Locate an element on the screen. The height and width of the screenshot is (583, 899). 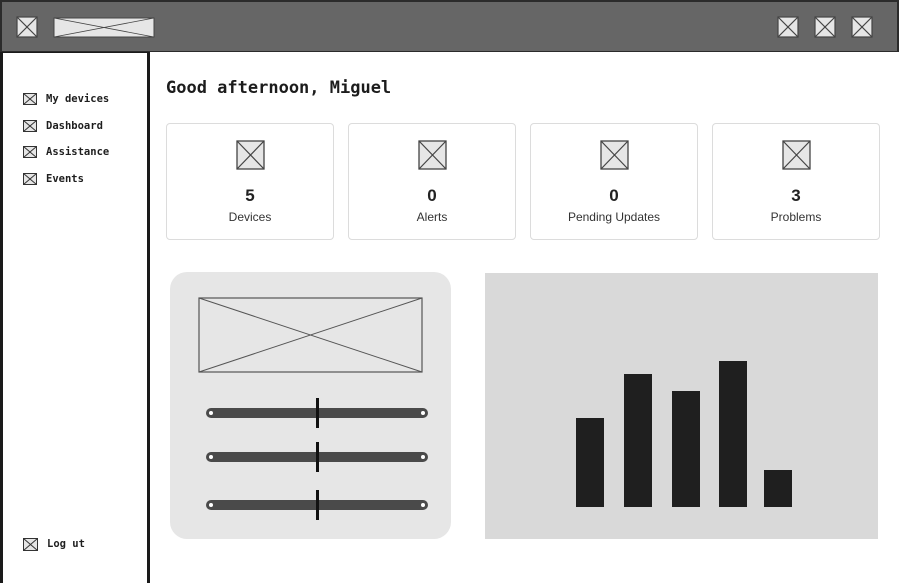
sidebar-item-label: Assistance is located at coordinates (78, 152).